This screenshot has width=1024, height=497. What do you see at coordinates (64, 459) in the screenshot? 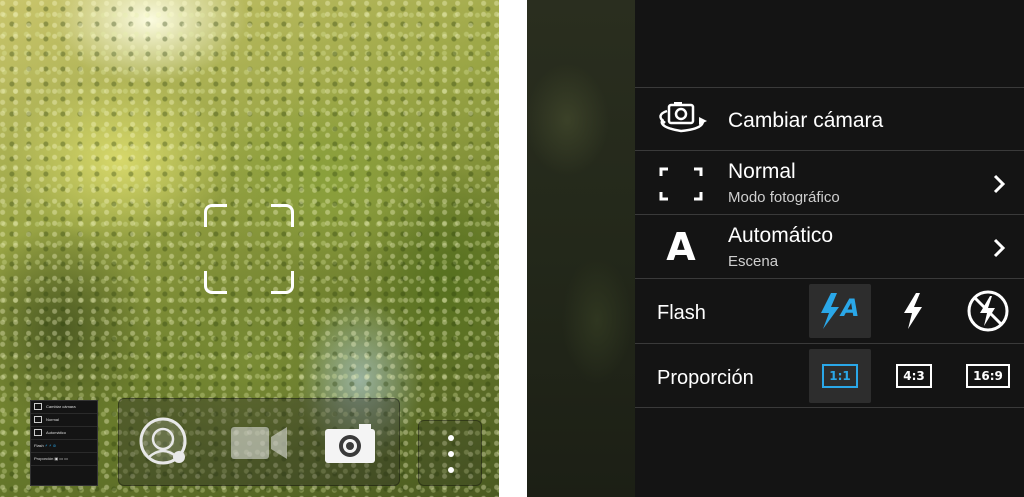
I see `thumbnail-row: Proporción ▣ ▭ ▭` at bounding box center [64, 459].